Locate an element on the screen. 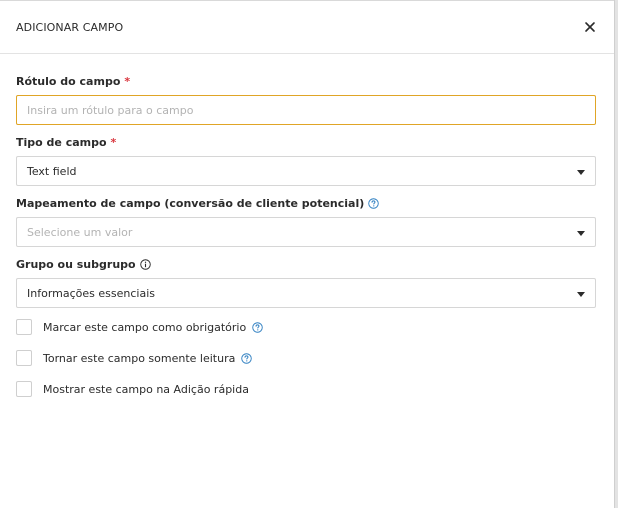 The height and width of the screenshot is (508, 618). checkbox-row-quick-add: Mostrar este campo na Adição rápida is located at coordinates (132, 389).